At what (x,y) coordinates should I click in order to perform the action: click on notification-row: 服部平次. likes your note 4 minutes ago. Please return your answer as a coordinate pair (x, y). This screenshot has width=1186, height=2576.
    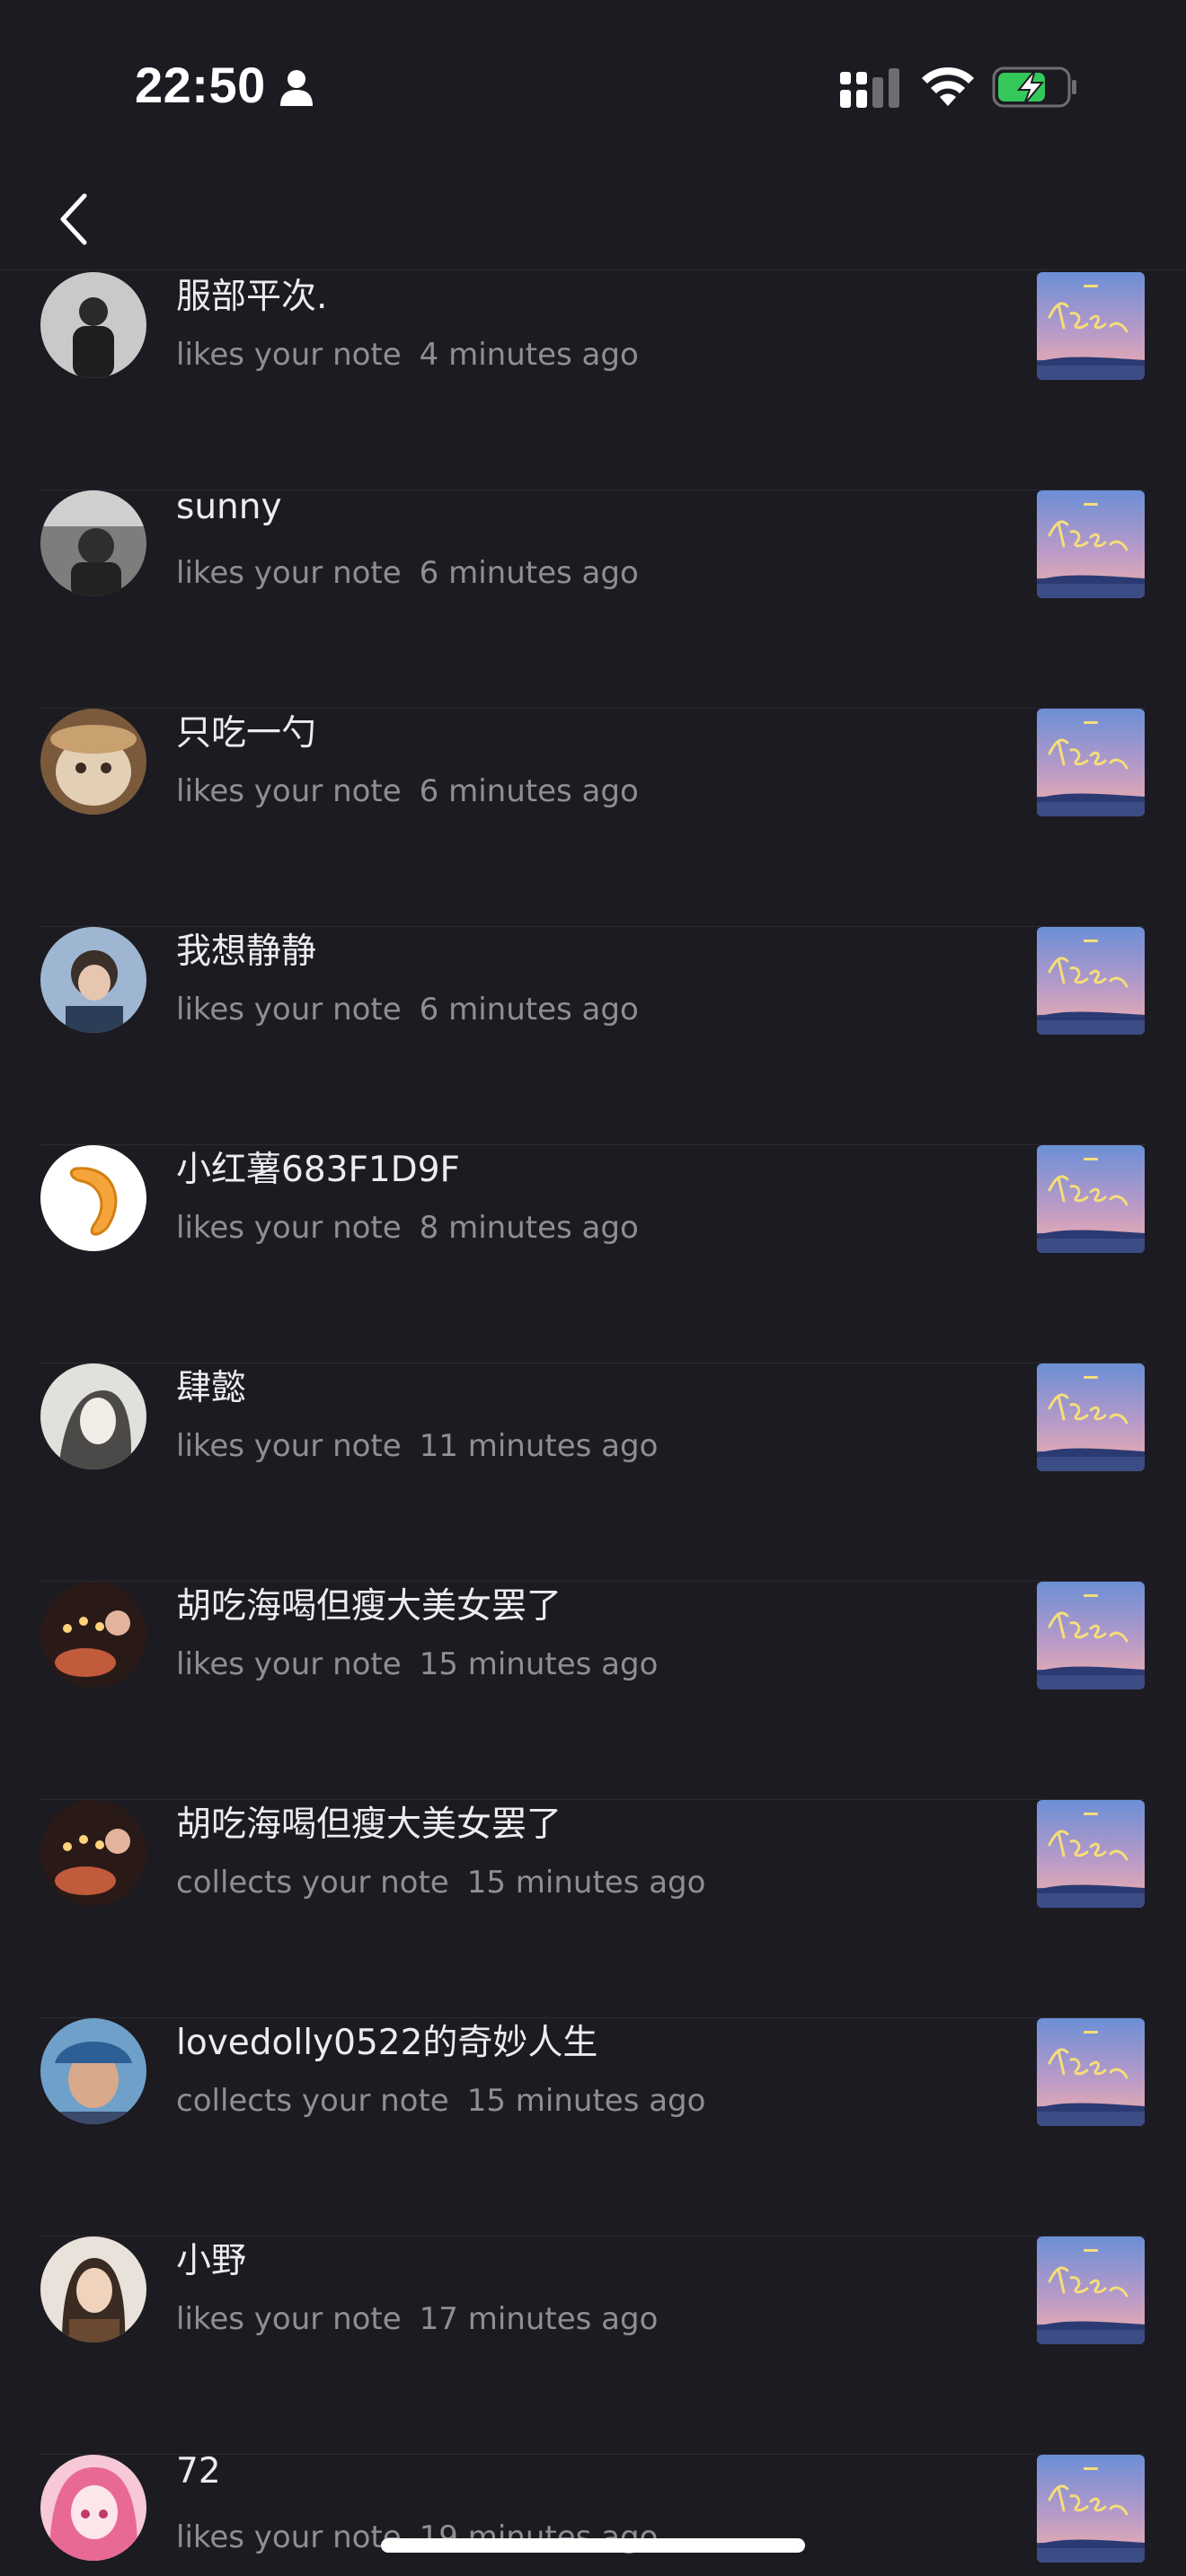
    Looking at the image, I should click on (593, 381).